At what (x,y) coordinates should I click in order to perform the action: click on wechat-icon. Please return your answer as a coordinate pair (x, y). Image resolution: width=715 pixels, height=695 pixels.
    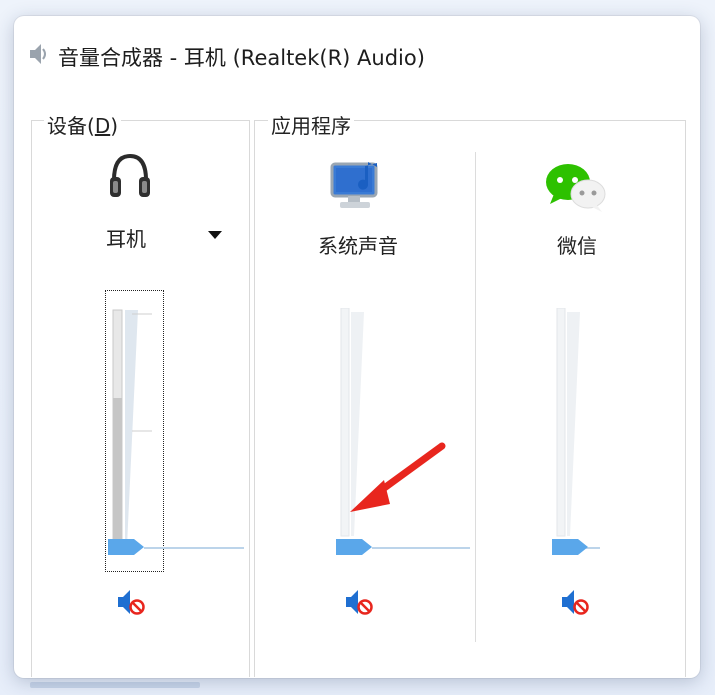
    Looking at the image, I should click on (576, 188).